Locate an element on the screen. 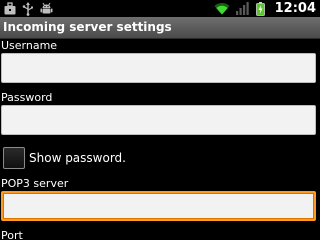 The image size is (320, 240). password-label: Password is located at coordinates (27, 97).